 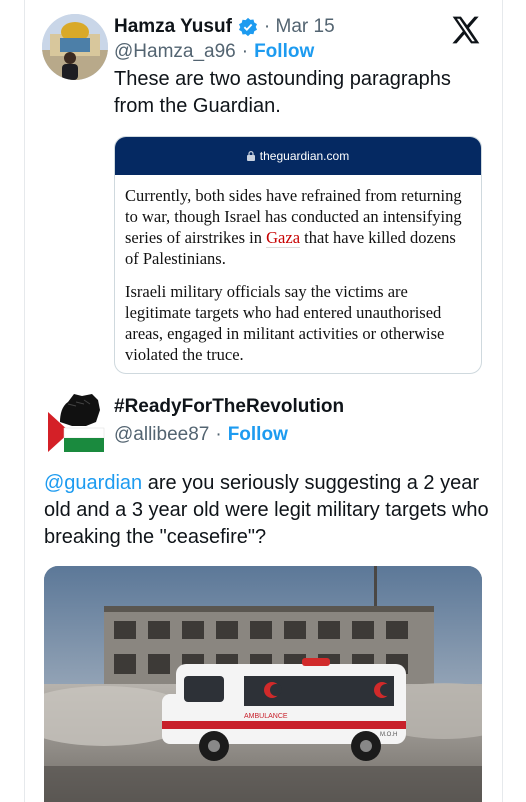 I want to click on tweet-header: Hamza Yusuf · Mar 15, so click(x=224, y=27).